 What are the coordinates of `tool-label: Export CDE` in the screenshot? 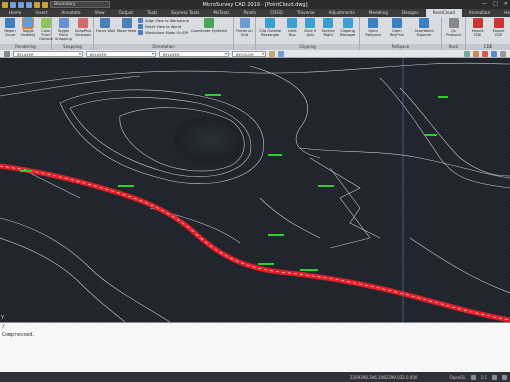 It's located at (498, 33).